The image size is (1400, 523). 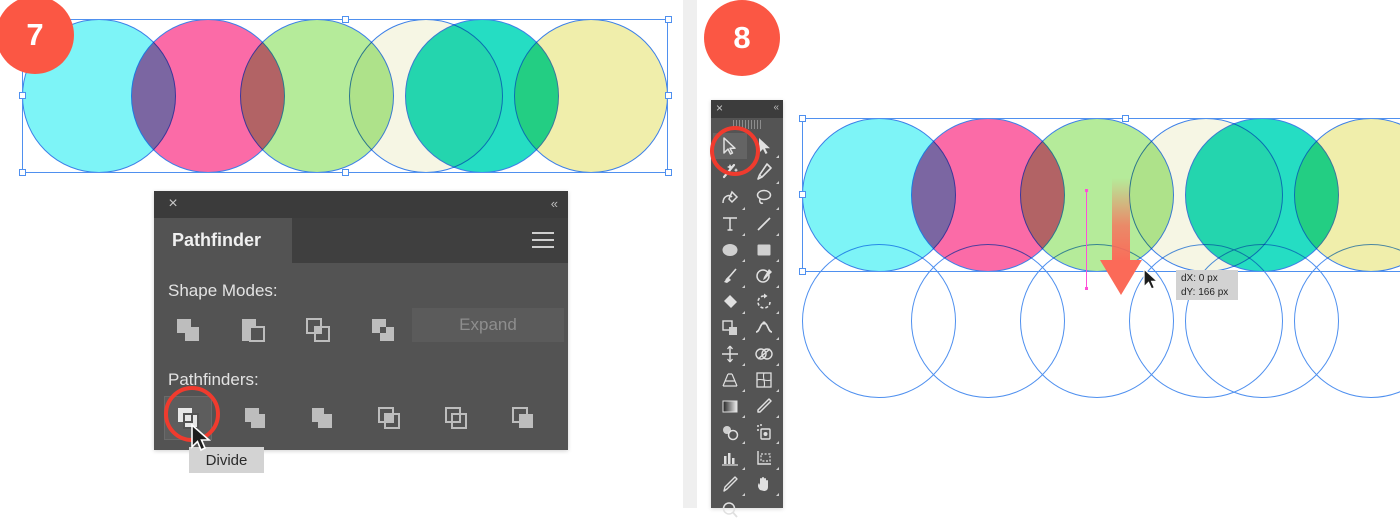 I want to click on paintbrush-tool, so click(x=730, y=276).